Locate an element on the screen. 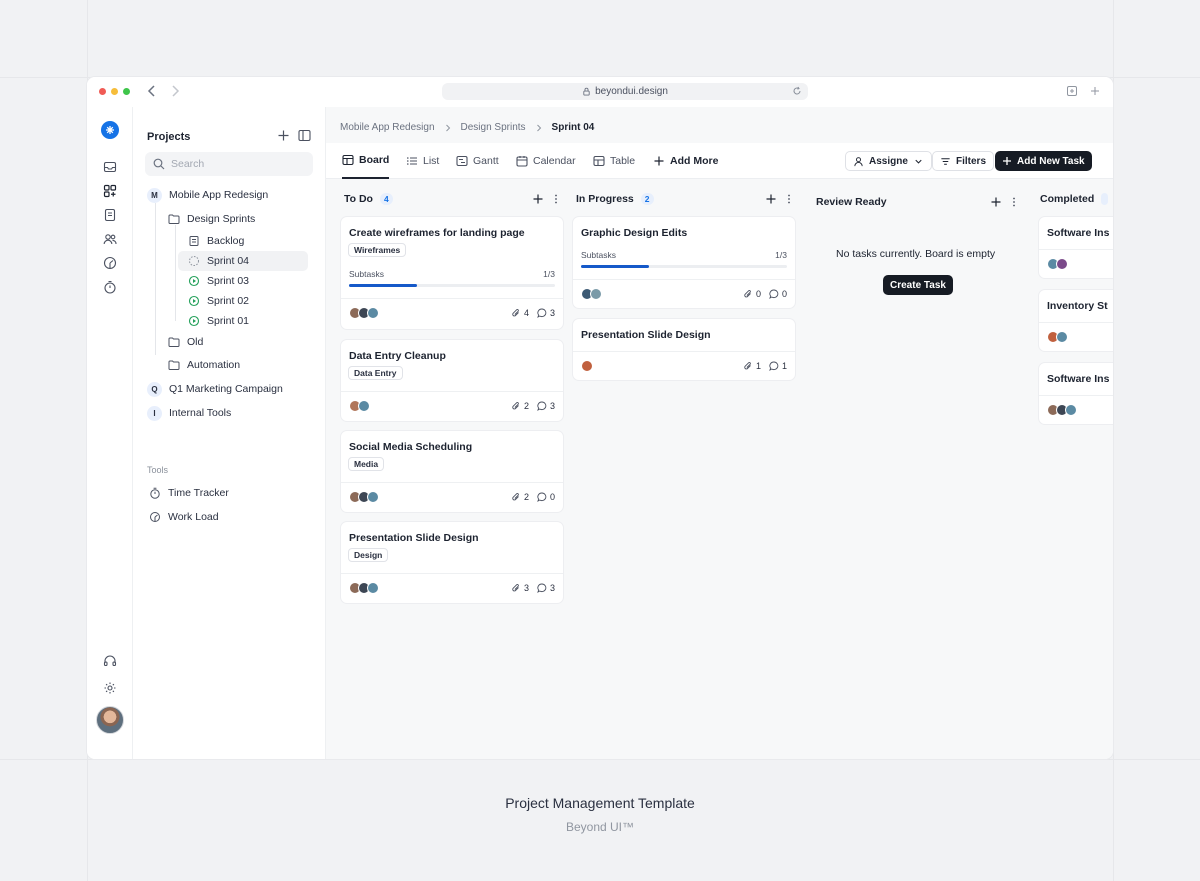 The height and width of the screenshot is (881, 1200). sidebar-item-backlog: Backlog is located at coordinates (216, 241).